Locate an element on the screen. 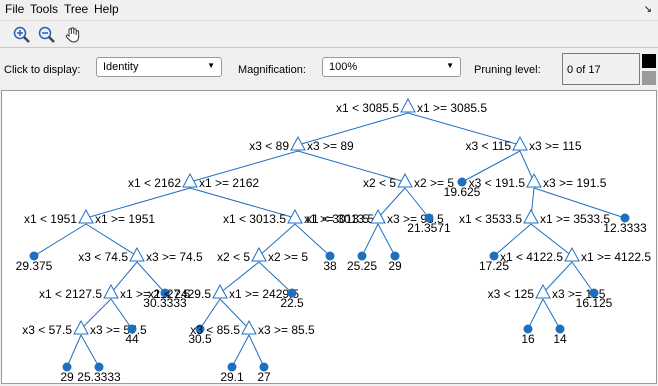 The image size is (658, 386). menu-tools: Tools is located at coordinates (44, 9).